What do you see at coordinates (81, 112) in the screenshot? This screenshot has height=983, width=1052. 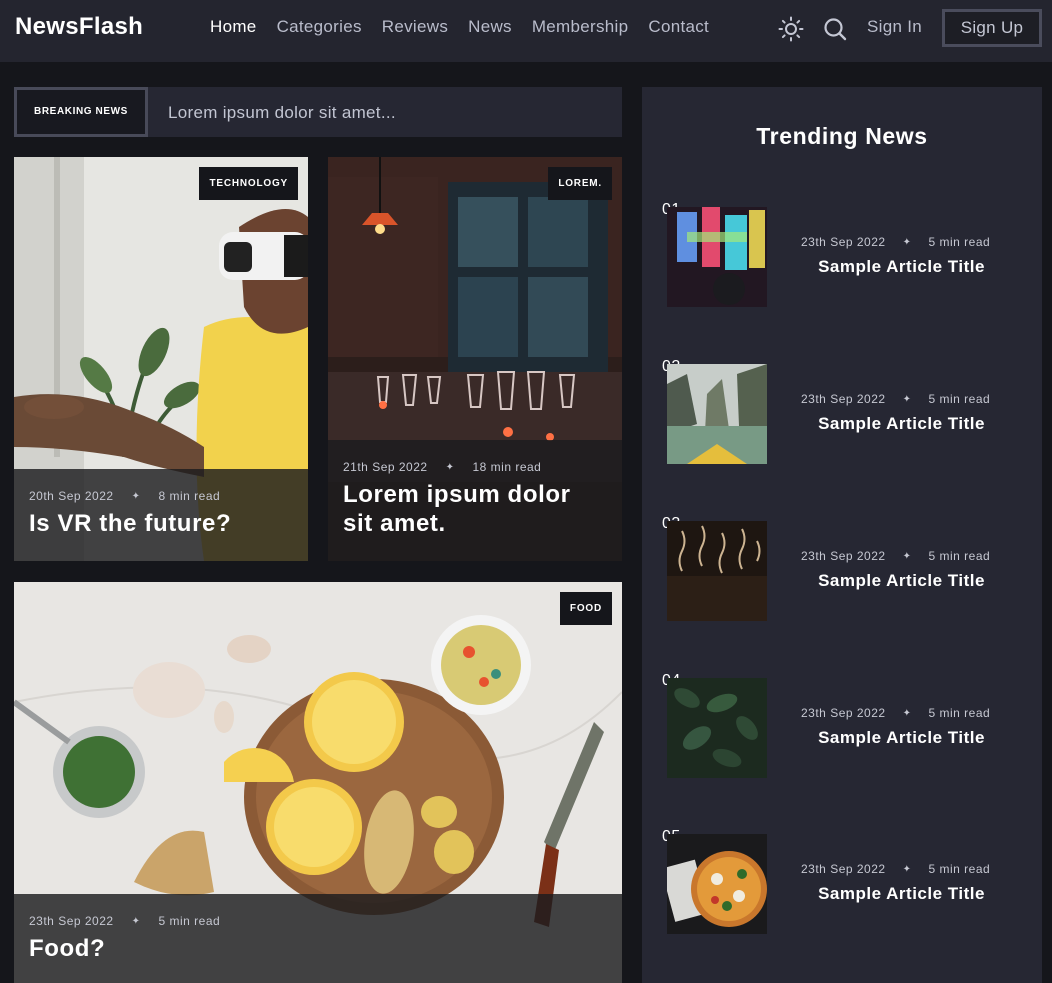 I see `breaking-news-label: BREAKING NEWS` at bounding box center [81, 112].